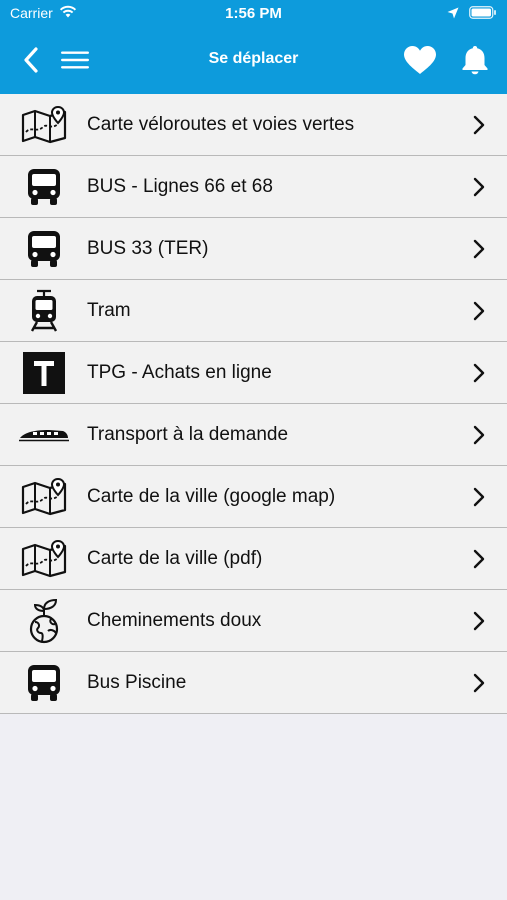  I want to click on list-item-label: Carte de la ville (pdf), so click(175, 558).